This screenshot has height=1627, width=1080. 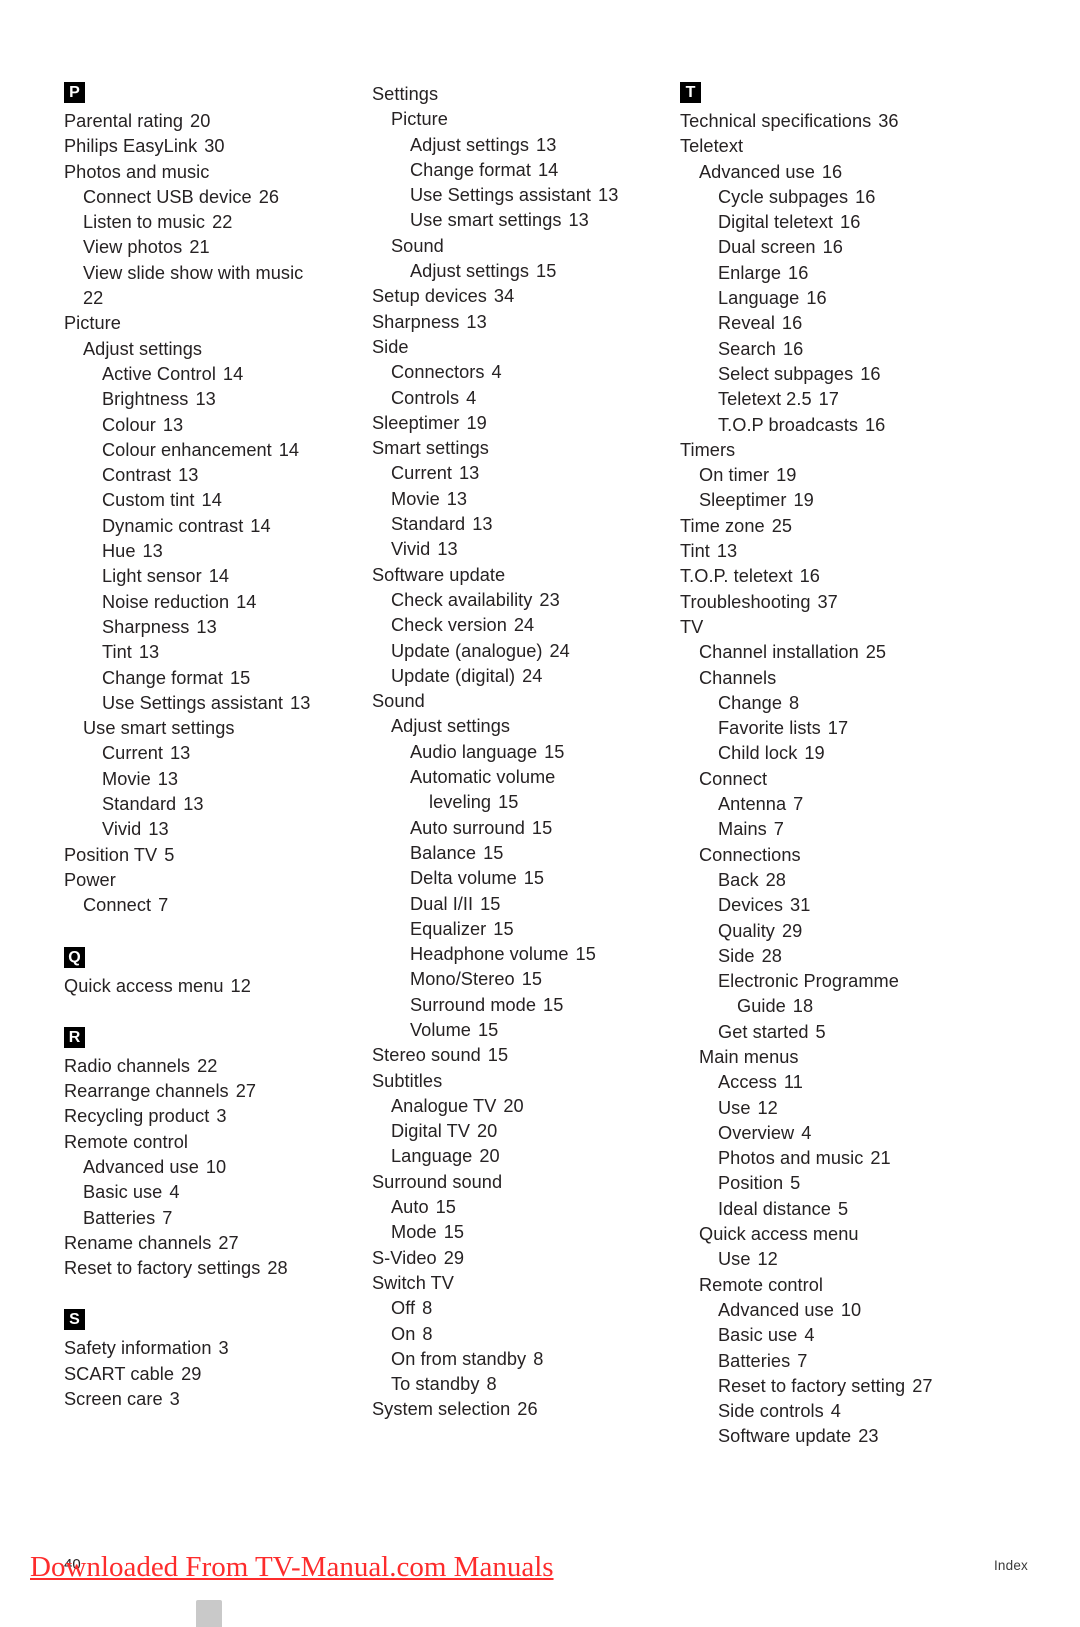 I want to click on index-entry: Overview 4, so click(x=834, y=1133).